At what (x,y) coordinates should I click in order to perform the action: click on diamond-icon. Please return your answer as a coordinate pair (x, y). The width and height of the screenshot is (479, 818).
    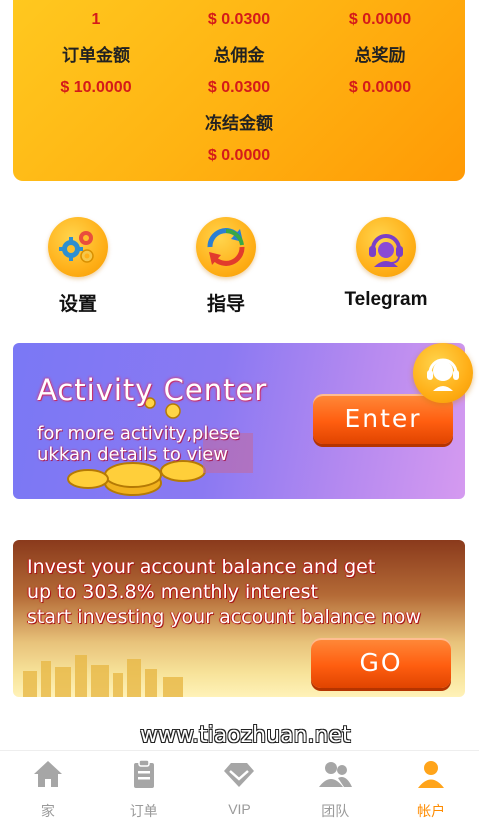
    Looking at the image, I should click on (239, 775).